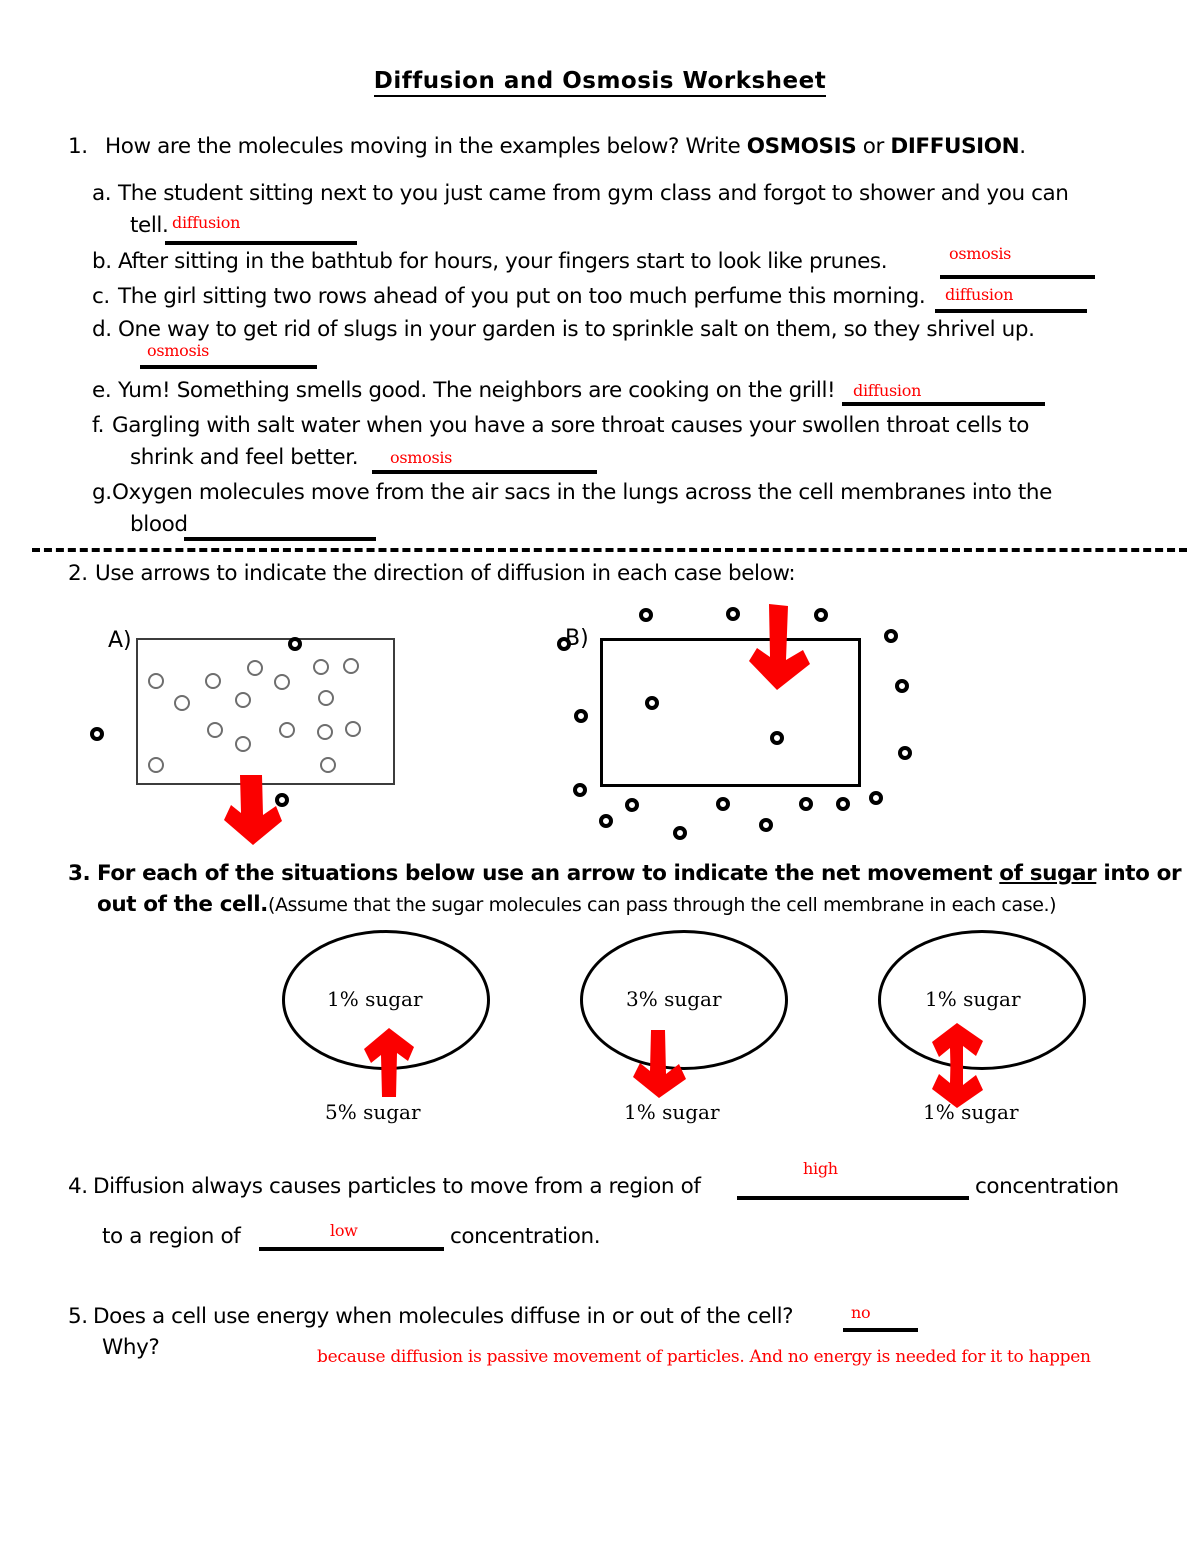 The width and height of the screenshot is (1200, 1553). I want to click on q3-prompt-line2-bold: out of the cell., so click(182, 904).